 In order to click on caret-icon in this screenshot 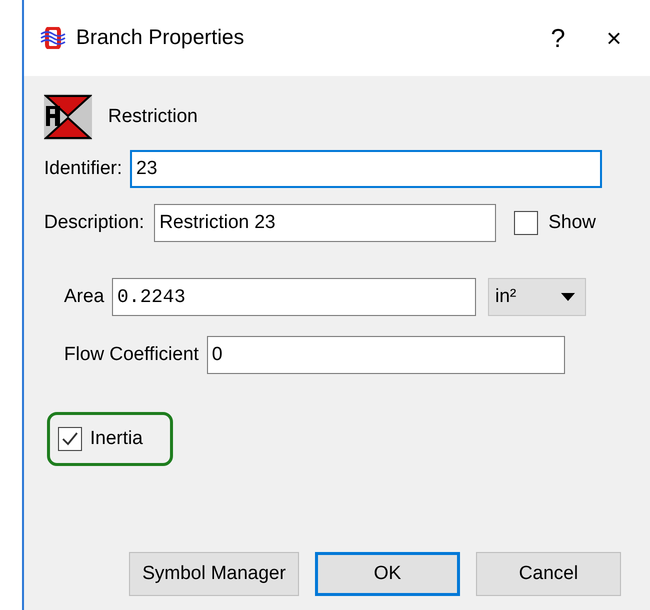, I will do `click(568, 297)`.